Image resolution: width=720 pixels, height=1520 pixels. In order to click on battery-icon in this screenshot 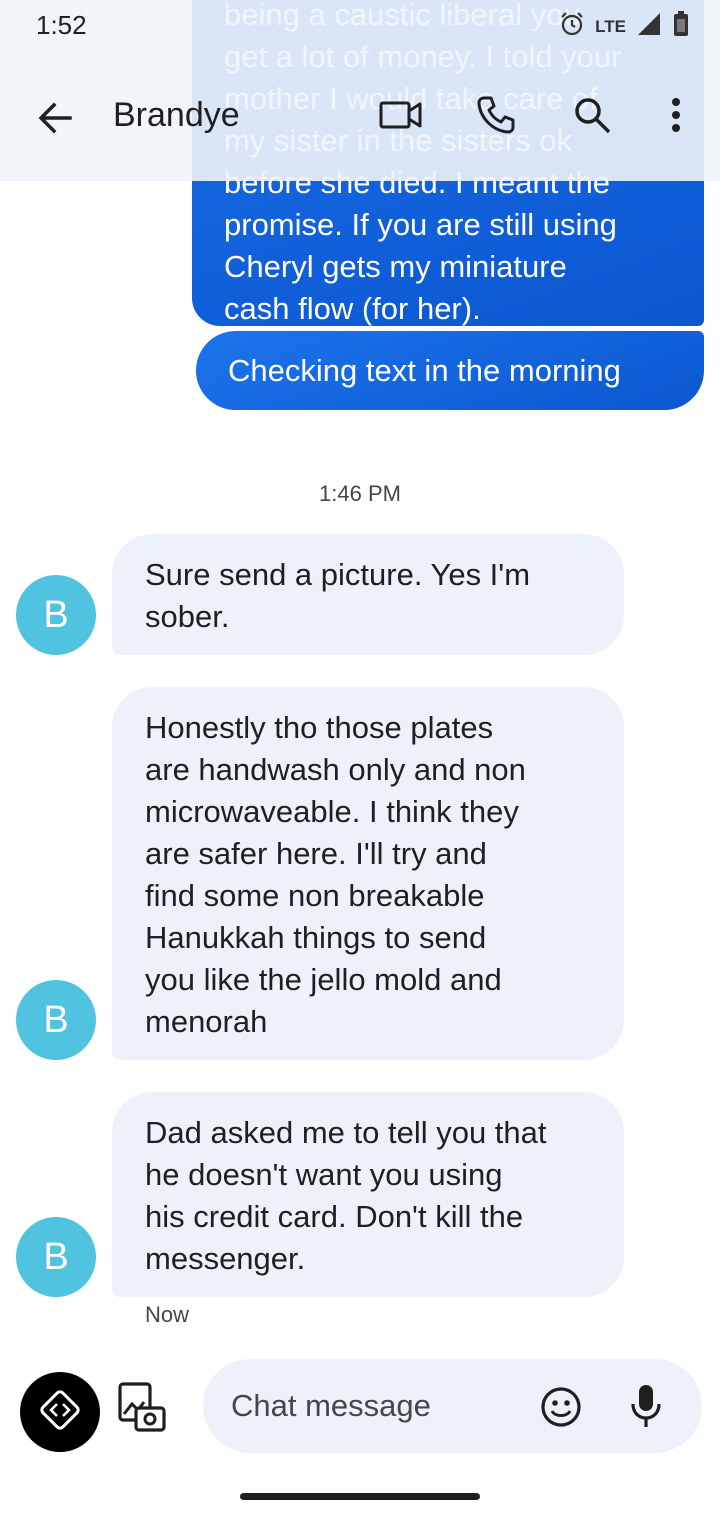, I will do `click(681, 26)`.